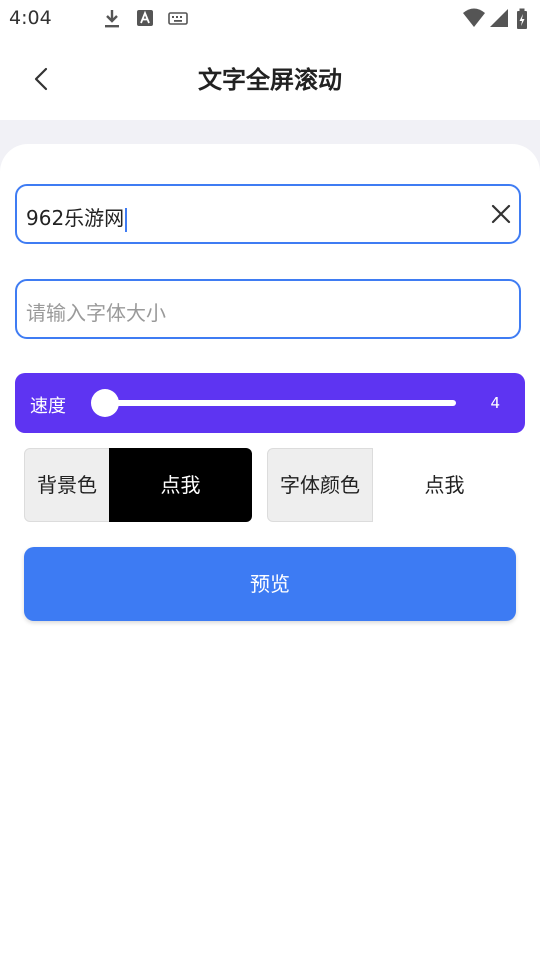 This screenshot has height=960, width=540. Describe the element at coordinates (30, 18) in the screenshot. I see `status-time: 4:04` at that location.